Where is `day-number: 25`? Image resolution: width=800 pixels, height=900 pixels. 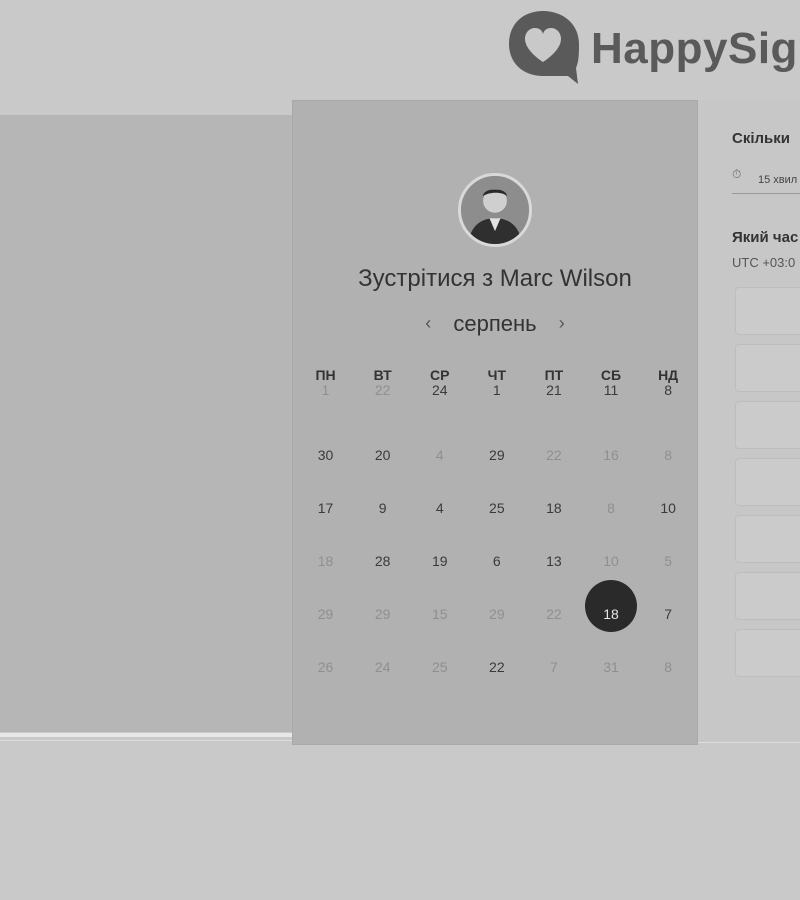 day-number: 25 is located at coordinates (439, 667).